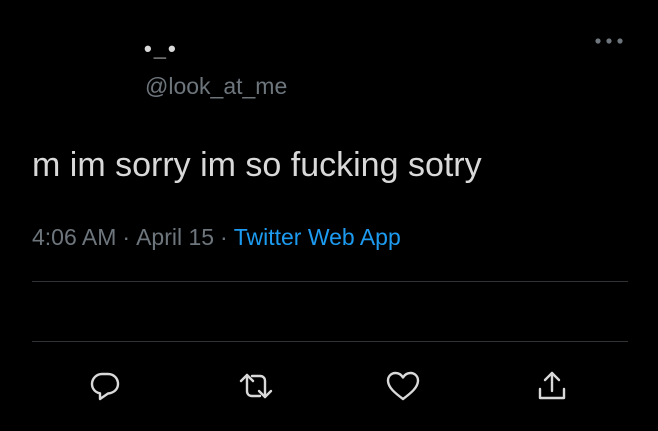  I want to click on share-icon, so click(552, 386).